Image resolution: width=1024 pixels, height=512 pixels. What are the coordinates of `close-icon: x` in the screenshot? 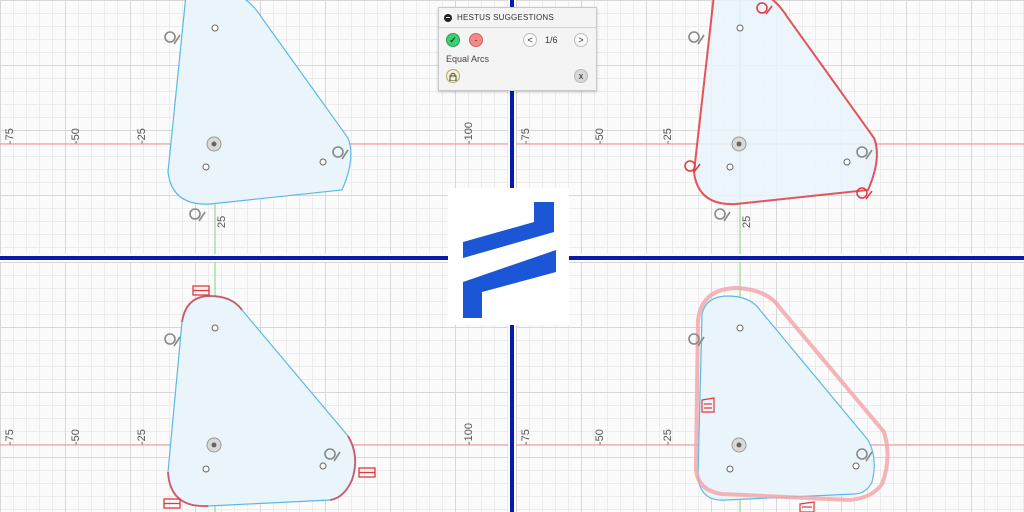 It's located at (581, 76).